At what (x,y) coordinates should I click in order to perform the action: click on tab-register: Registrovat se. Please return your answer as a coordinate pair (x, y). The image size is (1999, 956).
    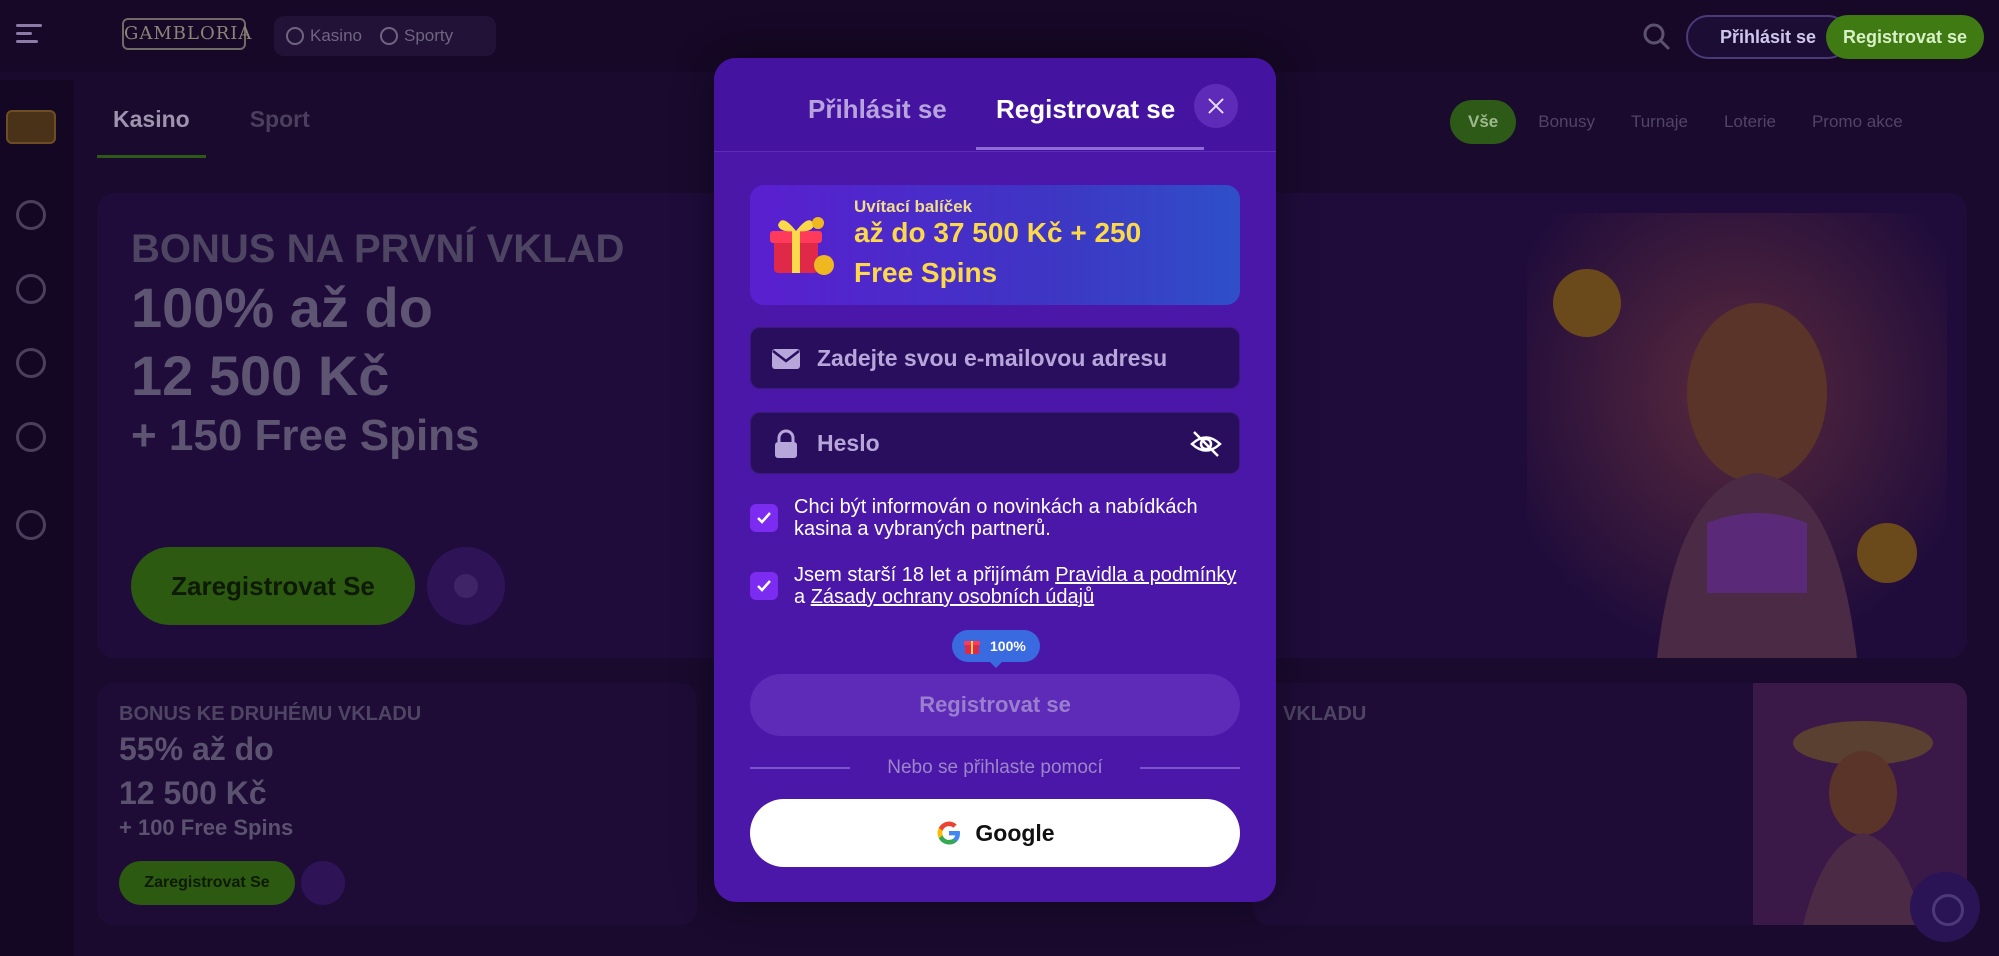
    Looking at the image, I should click on (1085, 109).